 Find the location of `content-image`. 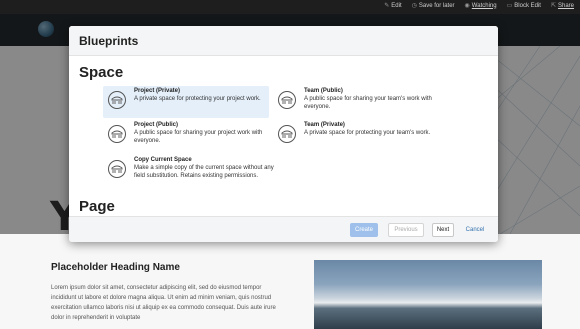

content-image is located at coordinates (428, 294).